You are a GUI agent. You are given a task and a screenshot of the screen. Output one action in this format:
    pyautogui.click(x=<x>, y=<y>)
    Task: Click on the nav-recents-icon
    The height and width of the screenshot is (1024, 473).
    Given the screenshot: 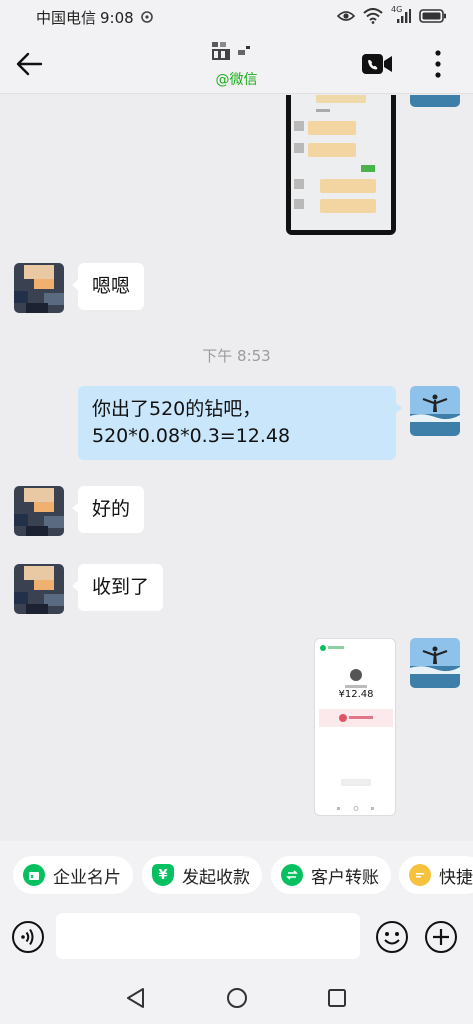 What is the action you would take?
    pyautogui.click(x=337, y=998)
    